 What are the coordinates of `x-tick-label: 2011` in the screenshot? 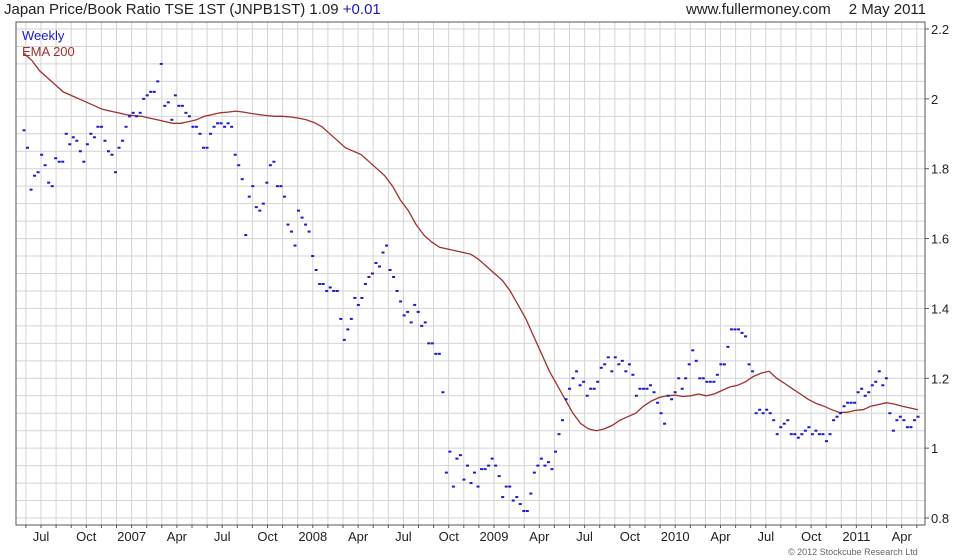 It's located at (856, 536).